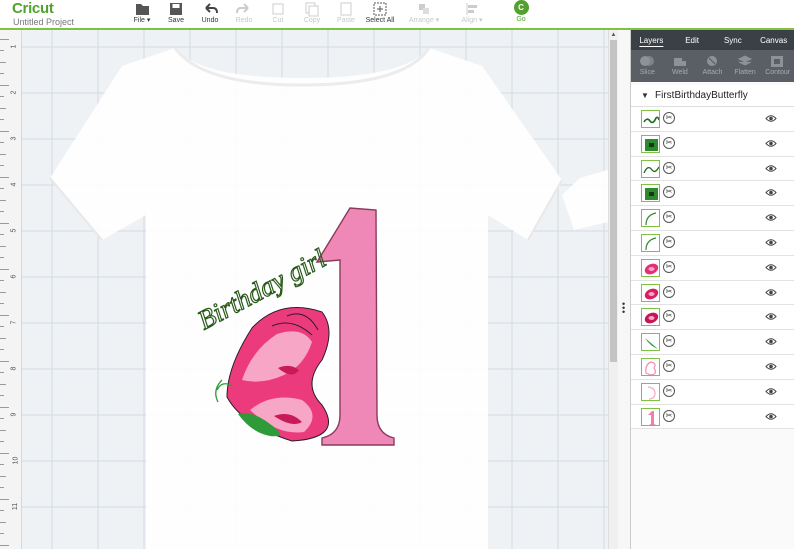 This screenshot has height=549, width=794. What do you see at coordinates (380, 9) in the screenshot?
I see `select-all-icon` at bounding box center [380, 9].